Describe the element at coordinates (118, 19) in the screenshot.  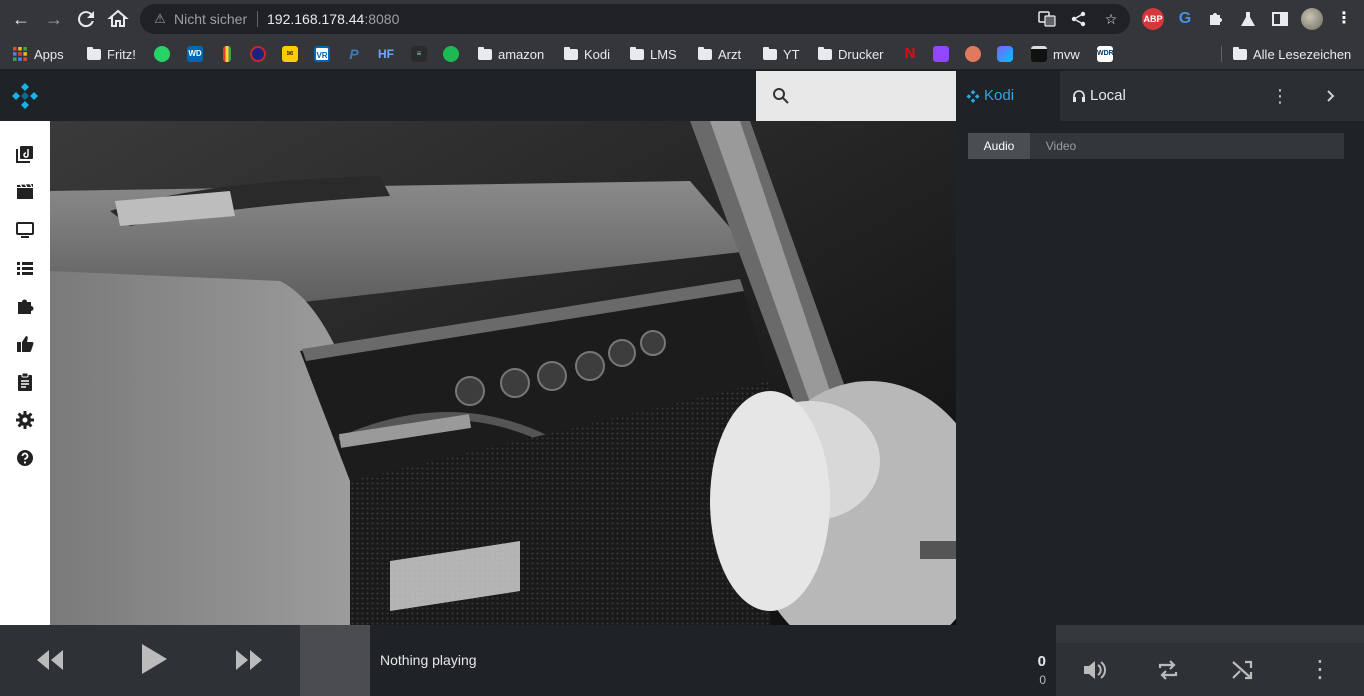
I see `home-icon` at that location.